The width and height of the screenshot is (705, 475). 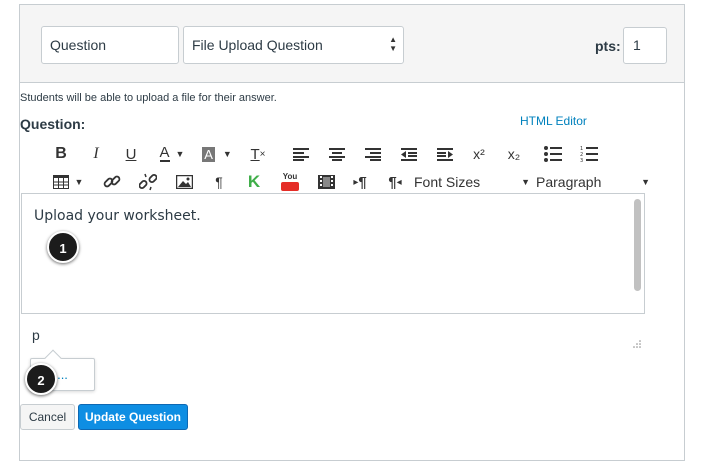 I want to click on paragraph-dropdown: Paragraph ▼, so click(x=593, y=182).